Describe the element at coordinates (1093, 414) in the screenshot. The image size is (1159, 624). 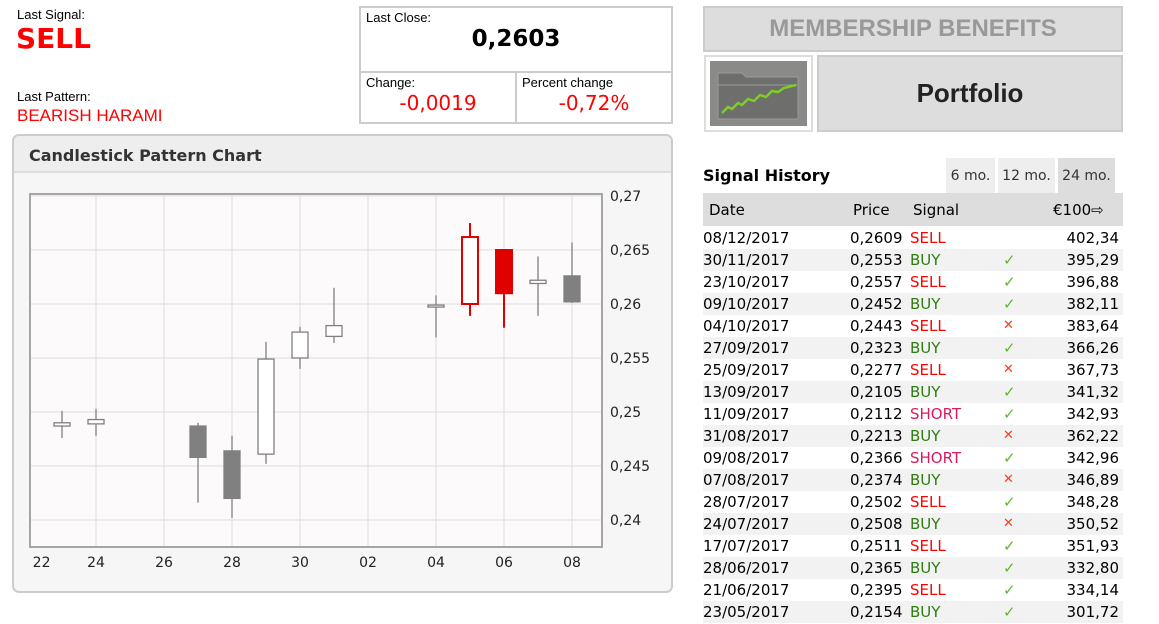
I see `row-value: 342,93` at that location.